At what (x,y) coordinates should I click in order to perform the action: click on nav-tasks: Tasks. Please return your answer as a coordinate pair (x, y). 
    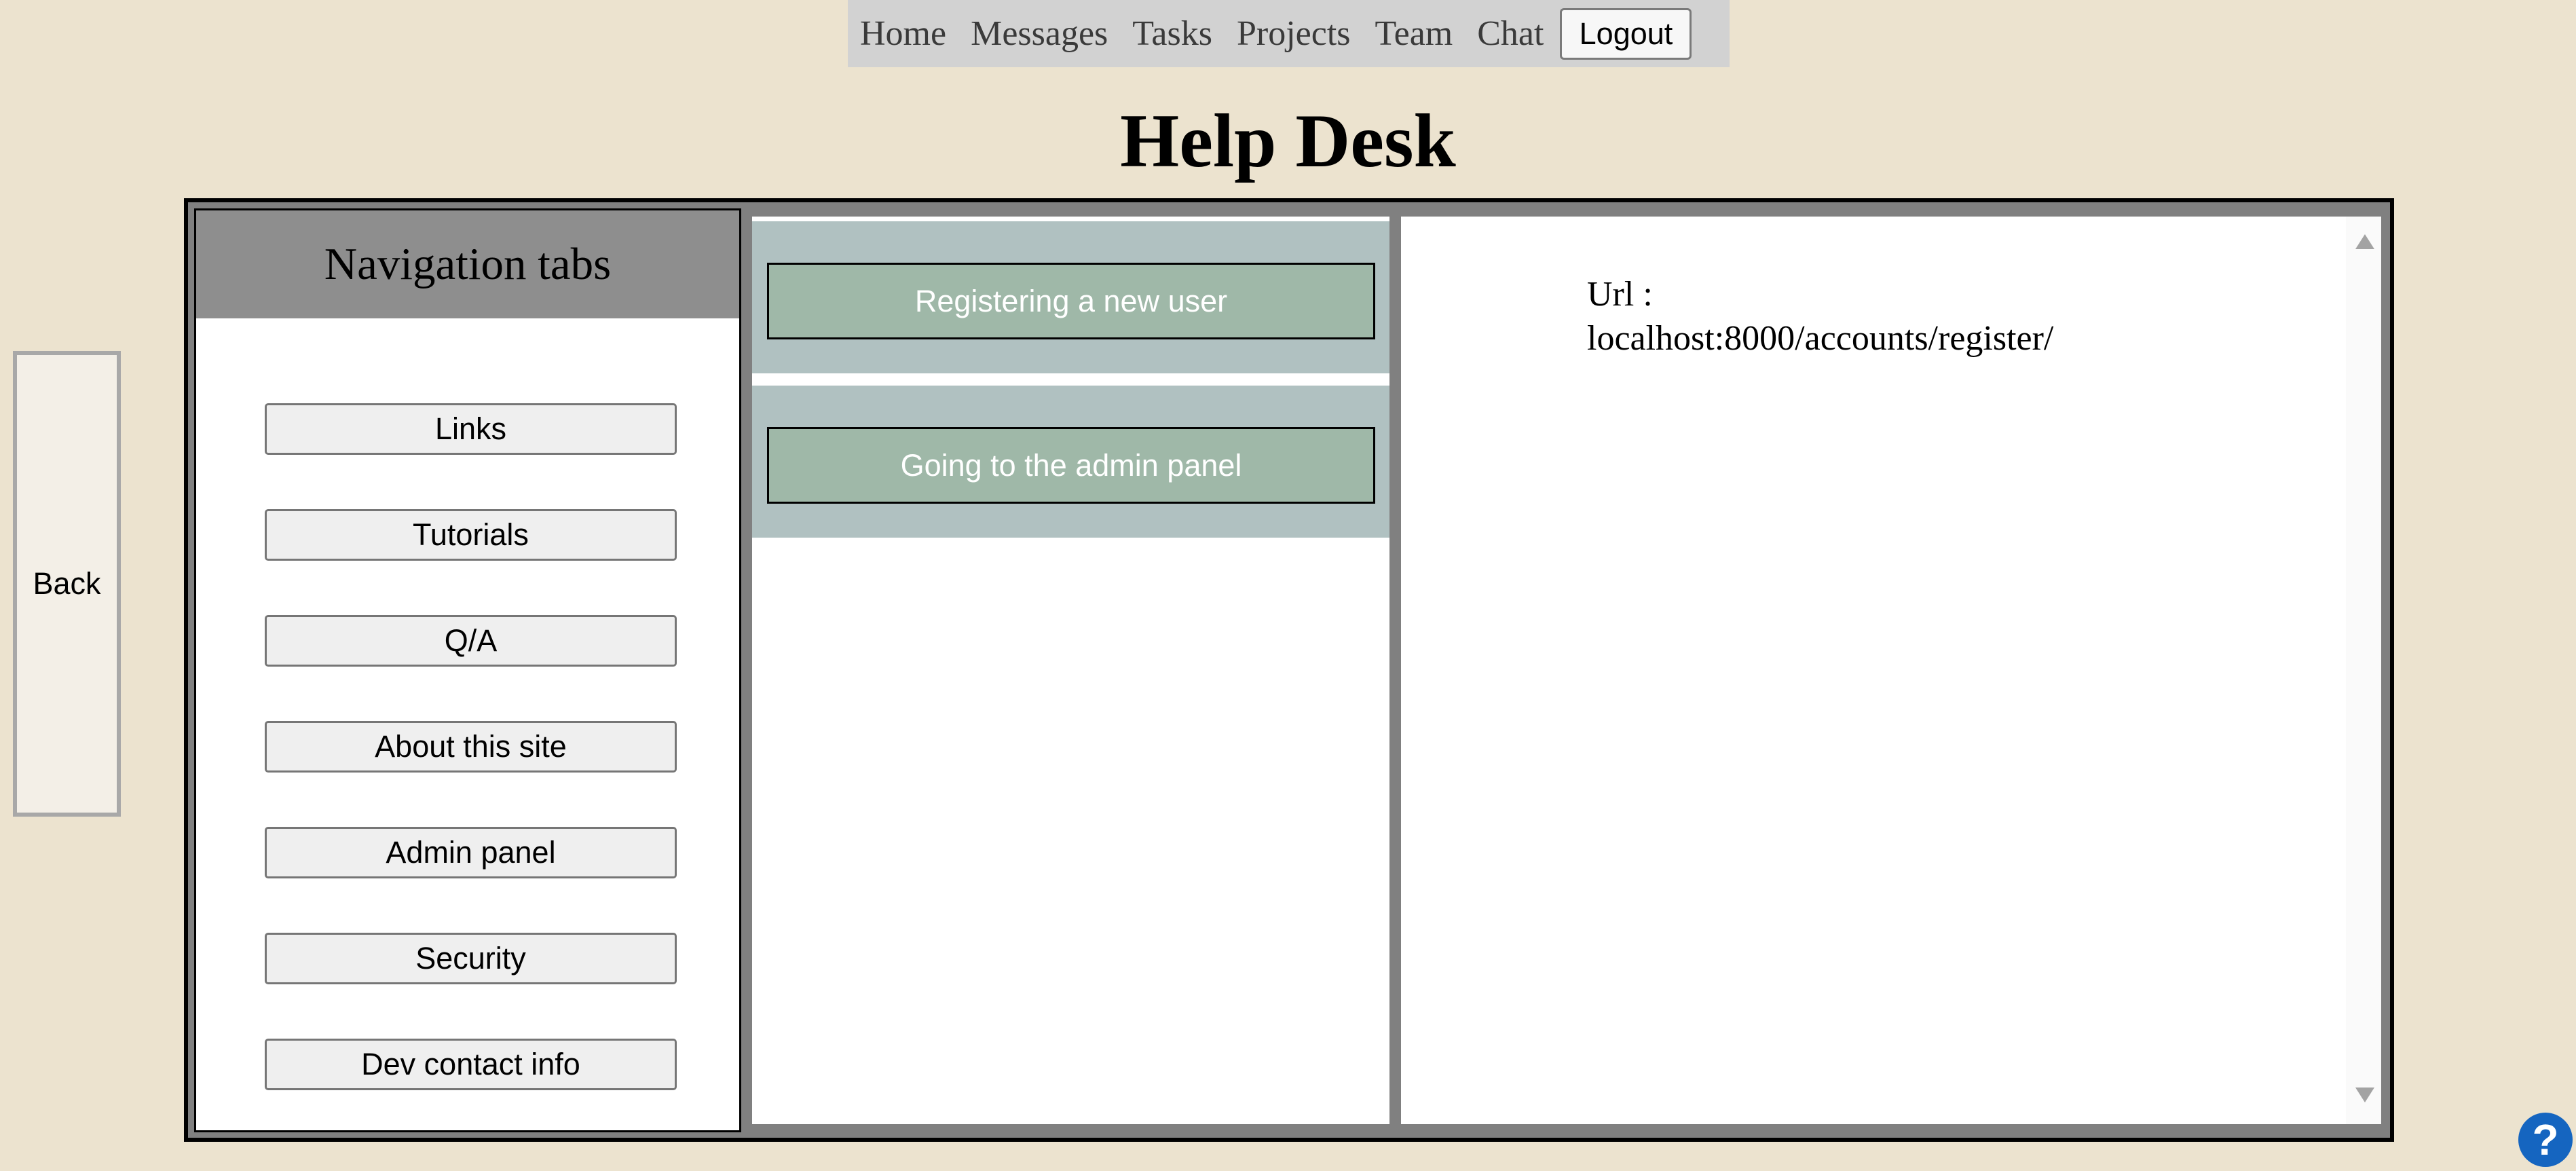
    Looking at the image, I should click on (1172, 34).